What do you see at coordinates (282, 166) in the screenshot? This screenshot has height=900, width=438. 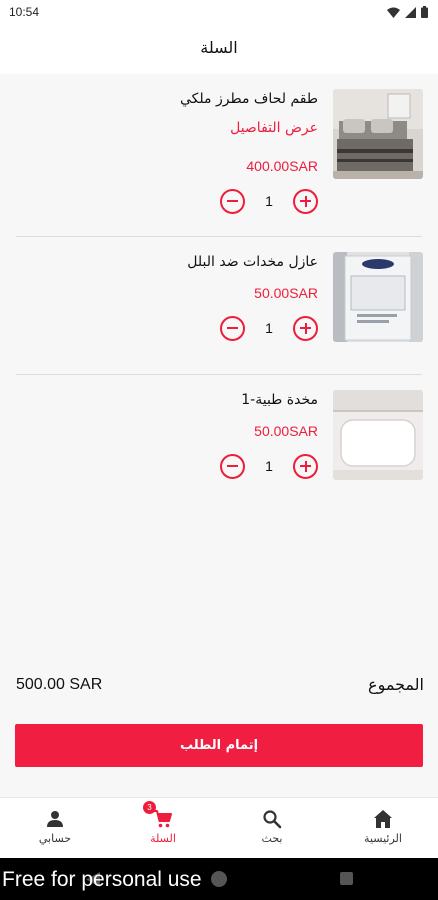 I see `item-price: 400.00SAR` at bounding box center [282, 166].